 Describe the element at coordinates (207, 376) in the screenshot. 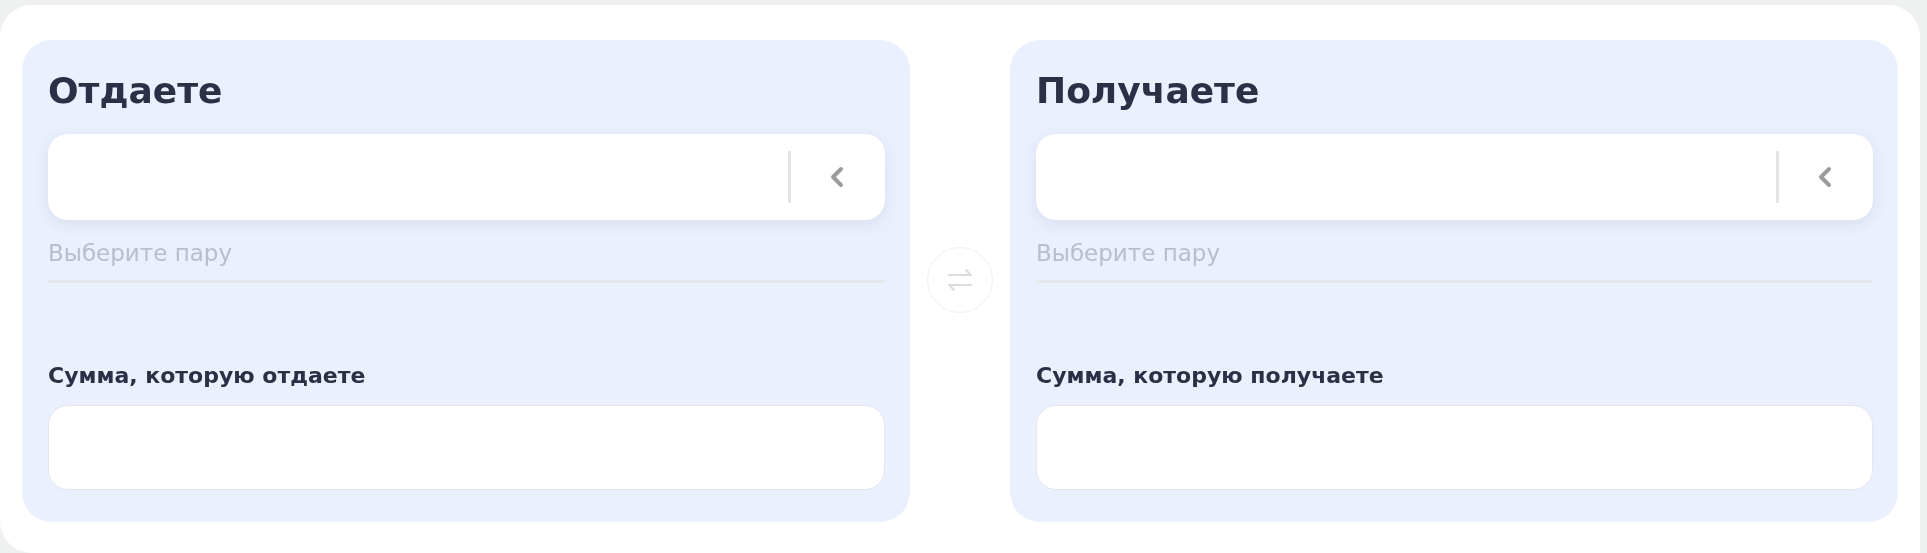

I see `amount-label: Сумма, которую отдаете` at that location.